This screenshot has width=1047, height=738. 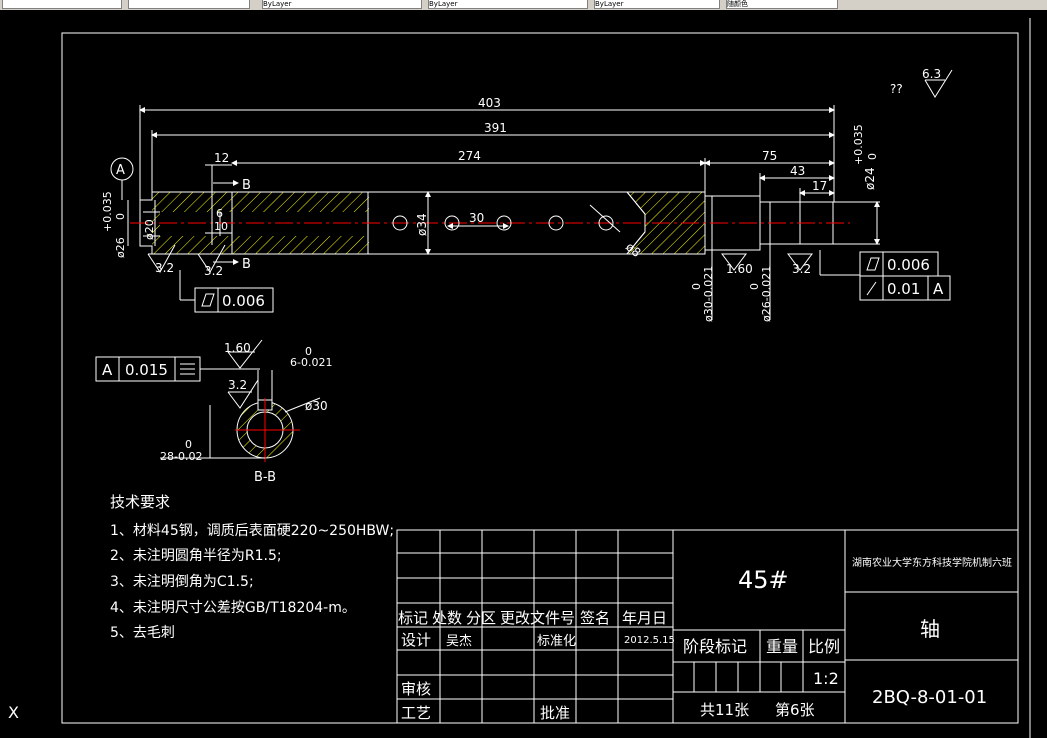 What do you see at coordinates (903, 289) in the screenshot?
I see `svg-text: 0.01` at bounding box center [903, 289].